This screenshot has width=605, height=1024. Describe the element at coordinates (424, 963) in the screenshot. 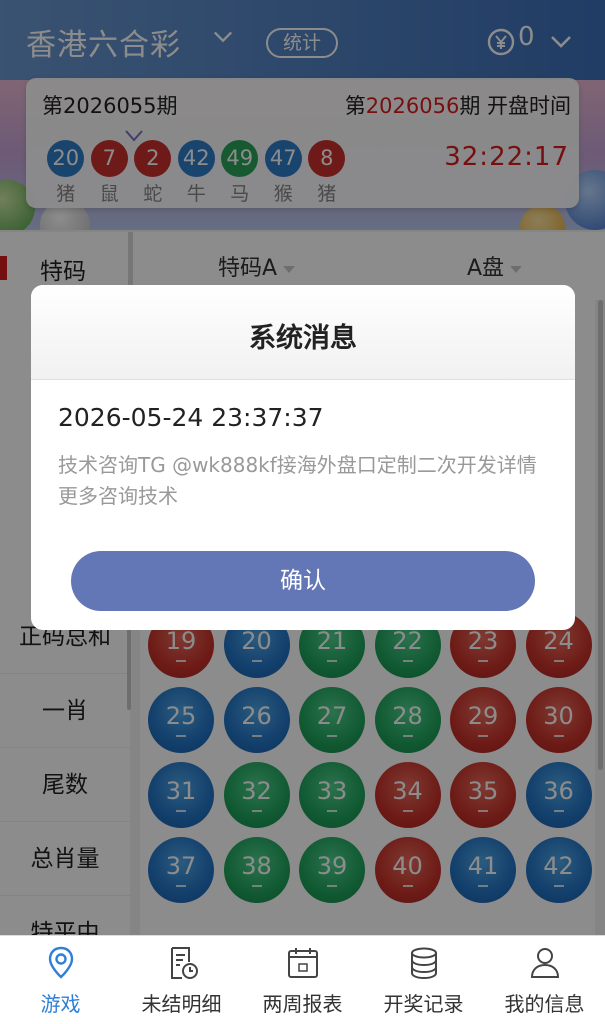

I see `database-icon` at that location.